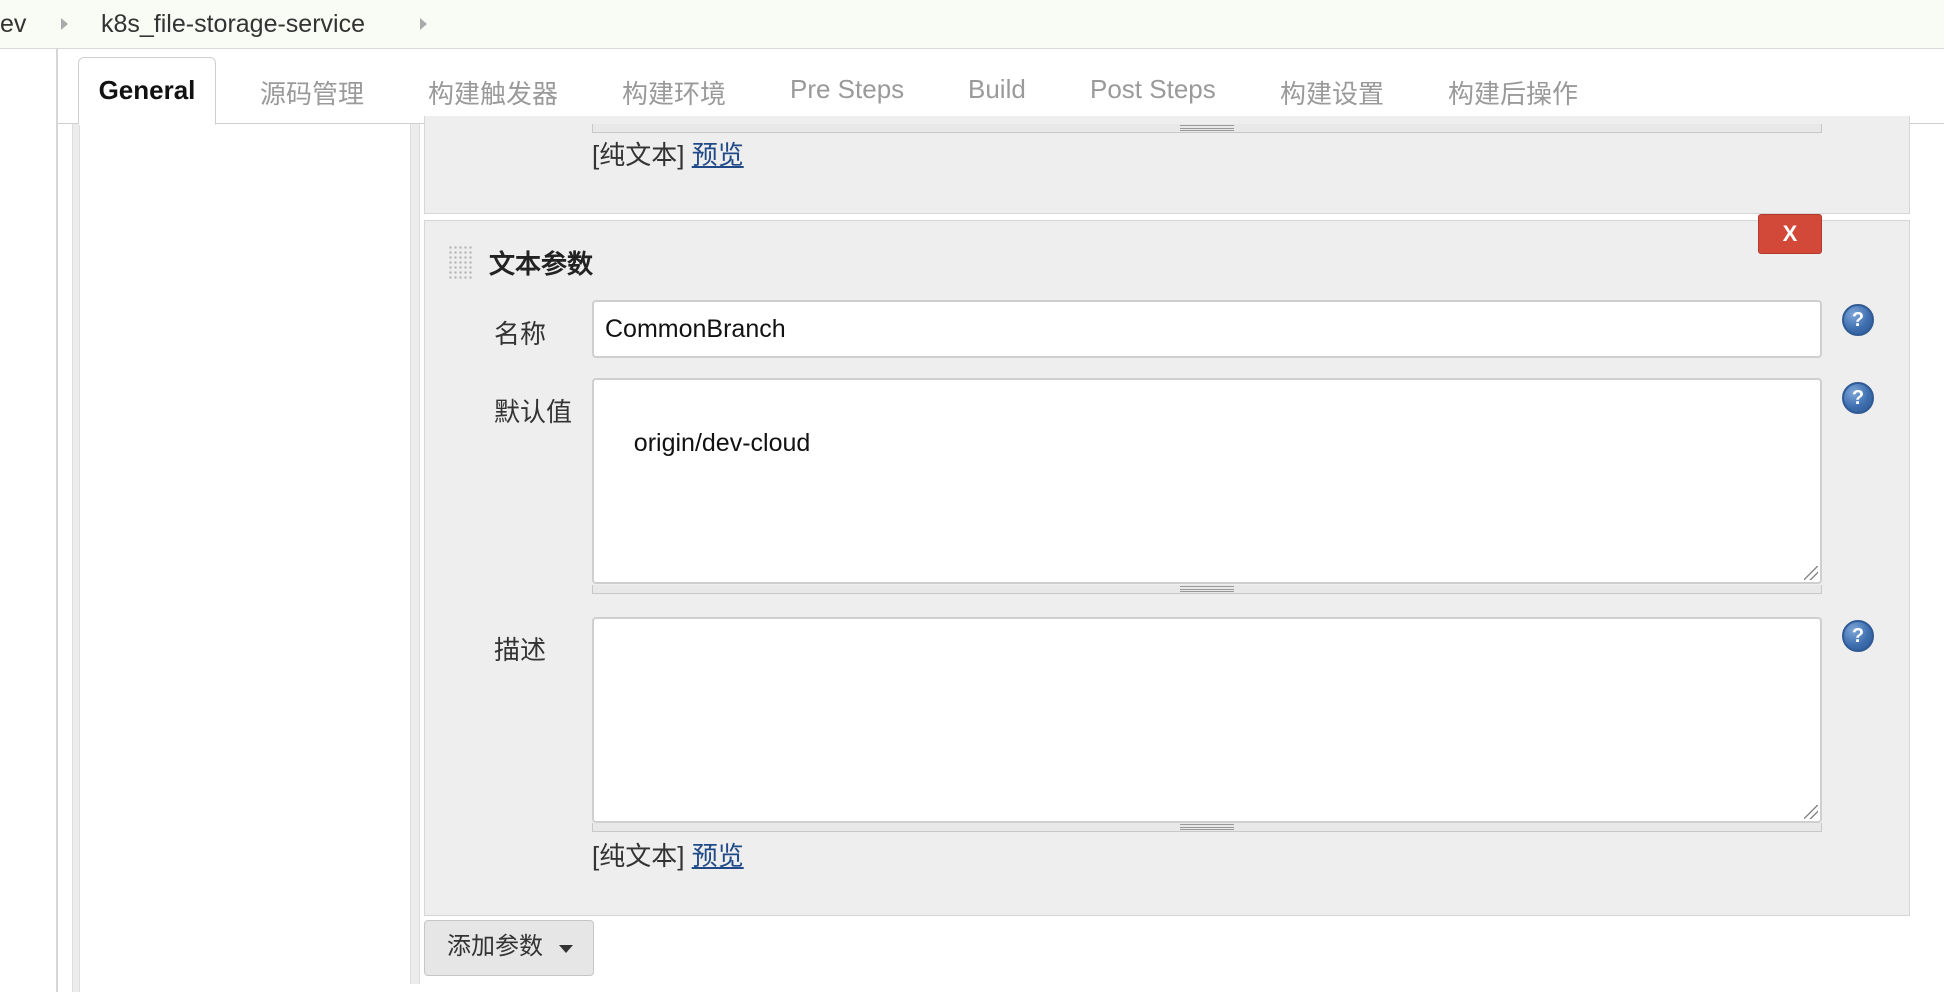 The width and height of the screenshot is (1944, 992). I want to click on breadcrumb-item-parent: ev, so click(13, 24).